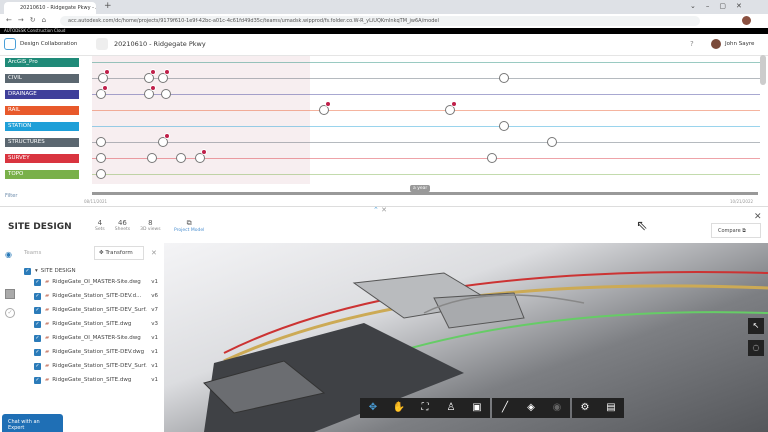 The height and width of the screenshot is (432, 768). I want to click on team-label: STRUCTURES, so click(42, 142).